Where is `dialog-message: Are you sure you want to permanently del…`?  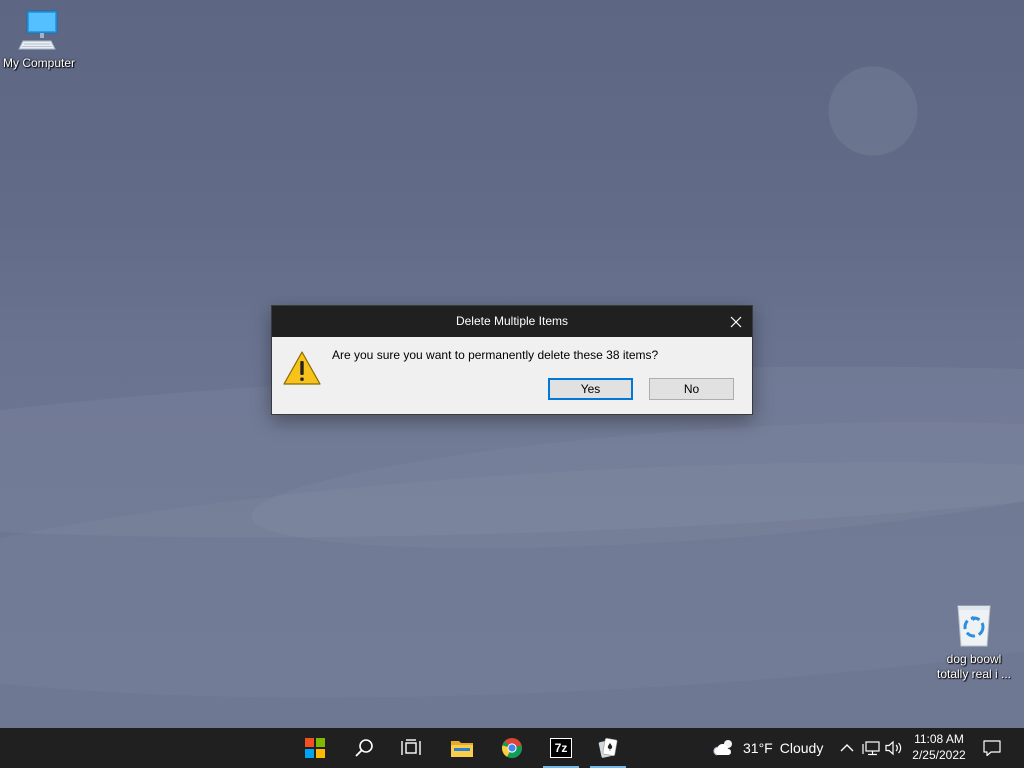
dialog-message: Are you sure you want to permanently del… is located at coordinates (495, 355).